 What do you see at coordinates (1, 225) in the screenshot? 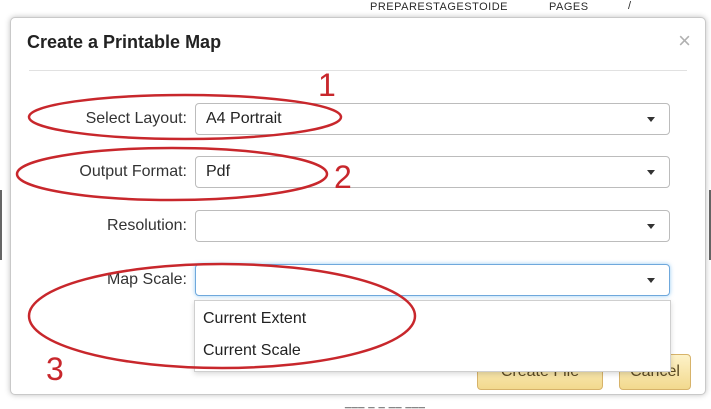
I see `backdrop-edge` at bounding box center [1, 225].